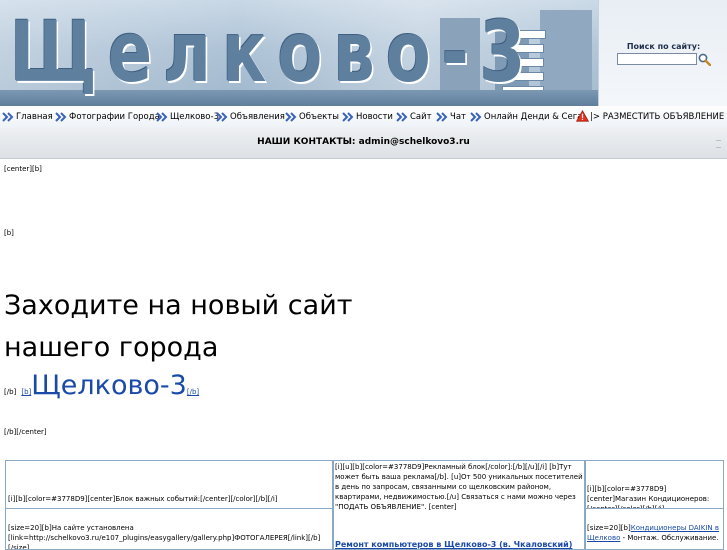  Describe the element at coordinates (658, 117) in the screenshot. I see `nav-item-post-ad: |> РАЗМЕСТИТЬ ОБЪЯВЛЕНИЕ <|` at that location.